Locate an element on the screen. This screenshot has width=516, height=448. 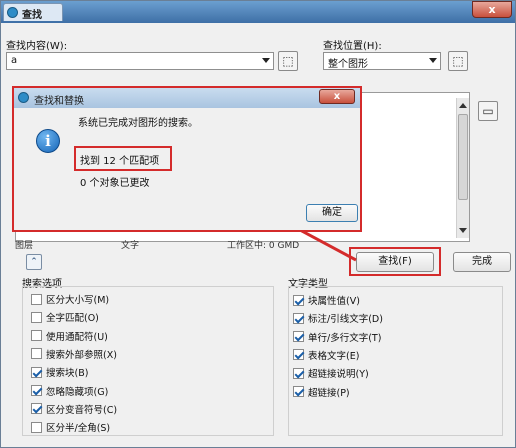
dialog-title-bar: 查找和替换 x is located at coordinates (187, 98).